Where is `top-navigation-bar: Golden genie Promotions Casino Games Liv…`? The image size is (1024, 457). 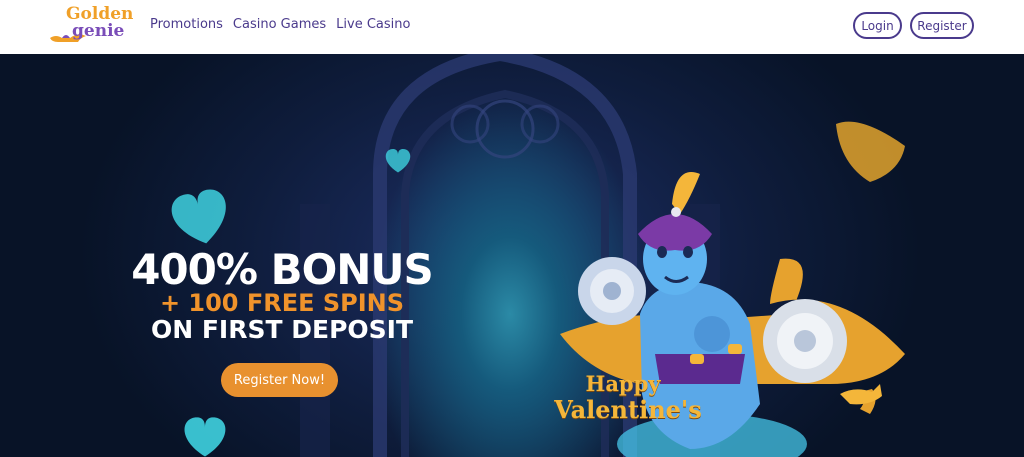 top-navigation-bar: Golden genie Promotions Casino Games Liv… is located at coordinates (512, 27).